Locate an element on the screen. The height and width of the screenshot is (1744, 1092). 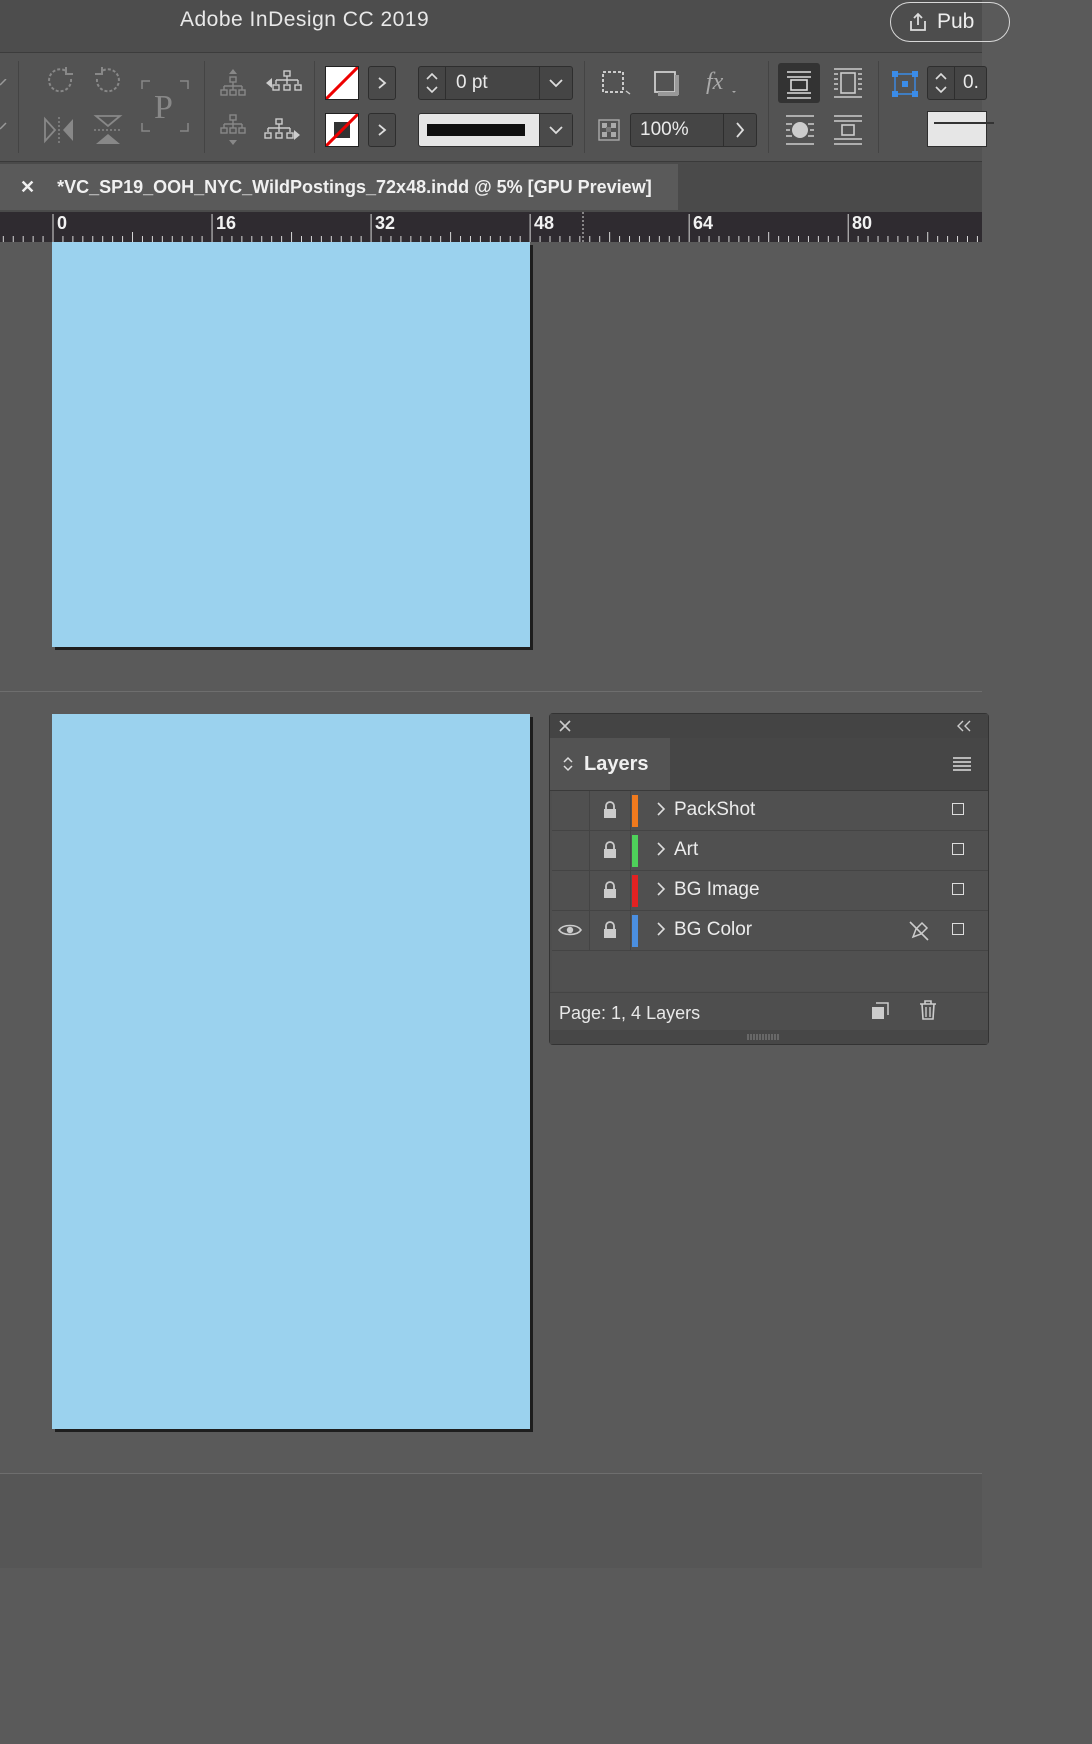
stroke-weight-field: 0 pt is located at coordinates (495, 83).